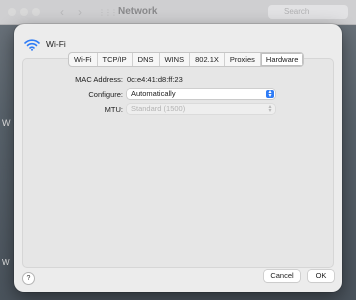 Image resolution: width=356 pixels, height=300 pixels. I want to click on configure-select-value: Automatically, so click(153, 93).